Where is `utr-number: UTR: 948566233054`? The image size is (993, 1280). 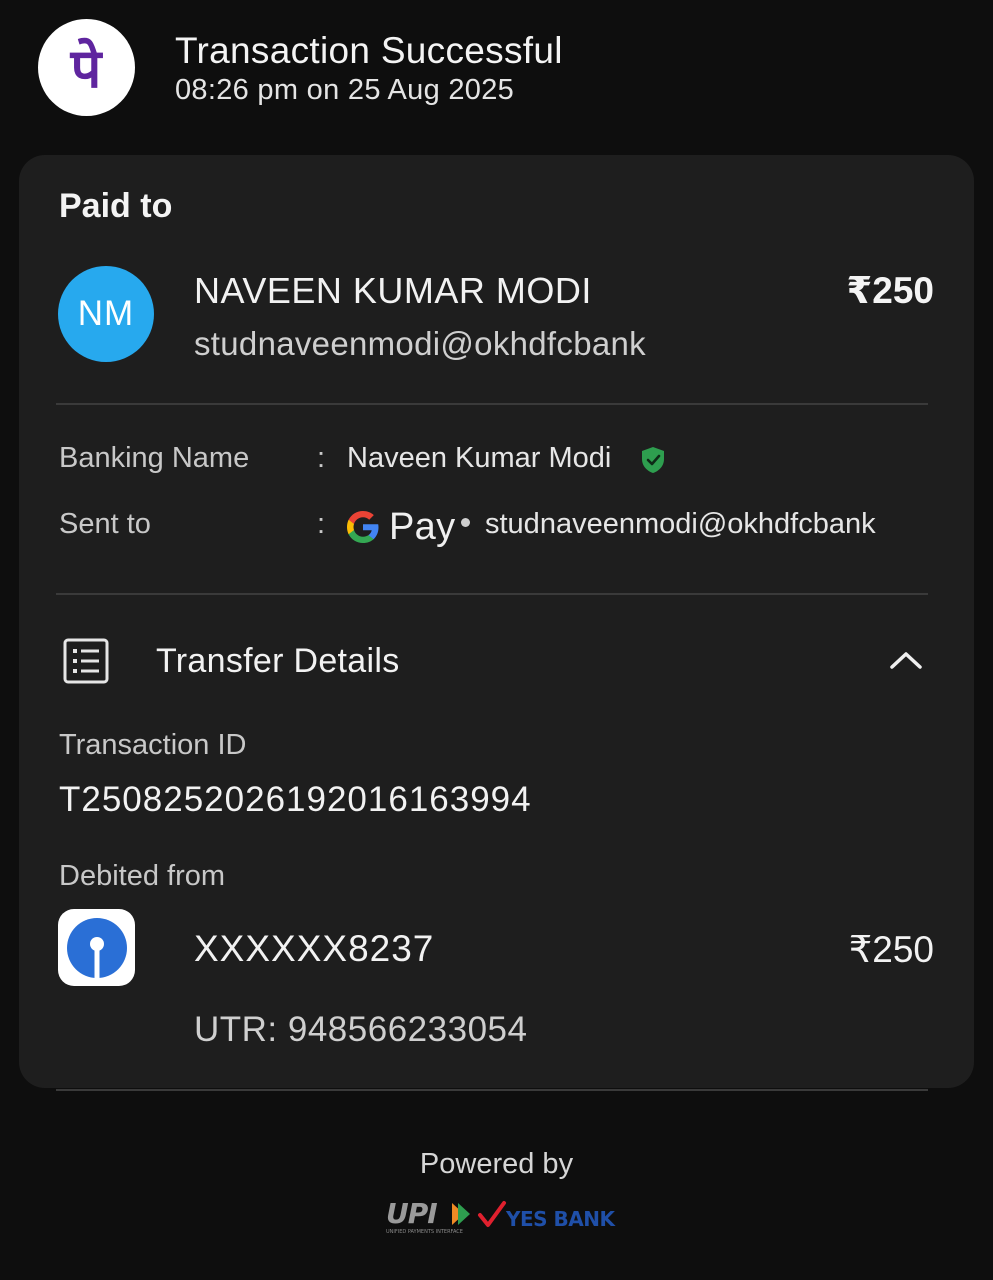 utr-number: UTR: 948566233054 is located at coordinates (361, 1029).